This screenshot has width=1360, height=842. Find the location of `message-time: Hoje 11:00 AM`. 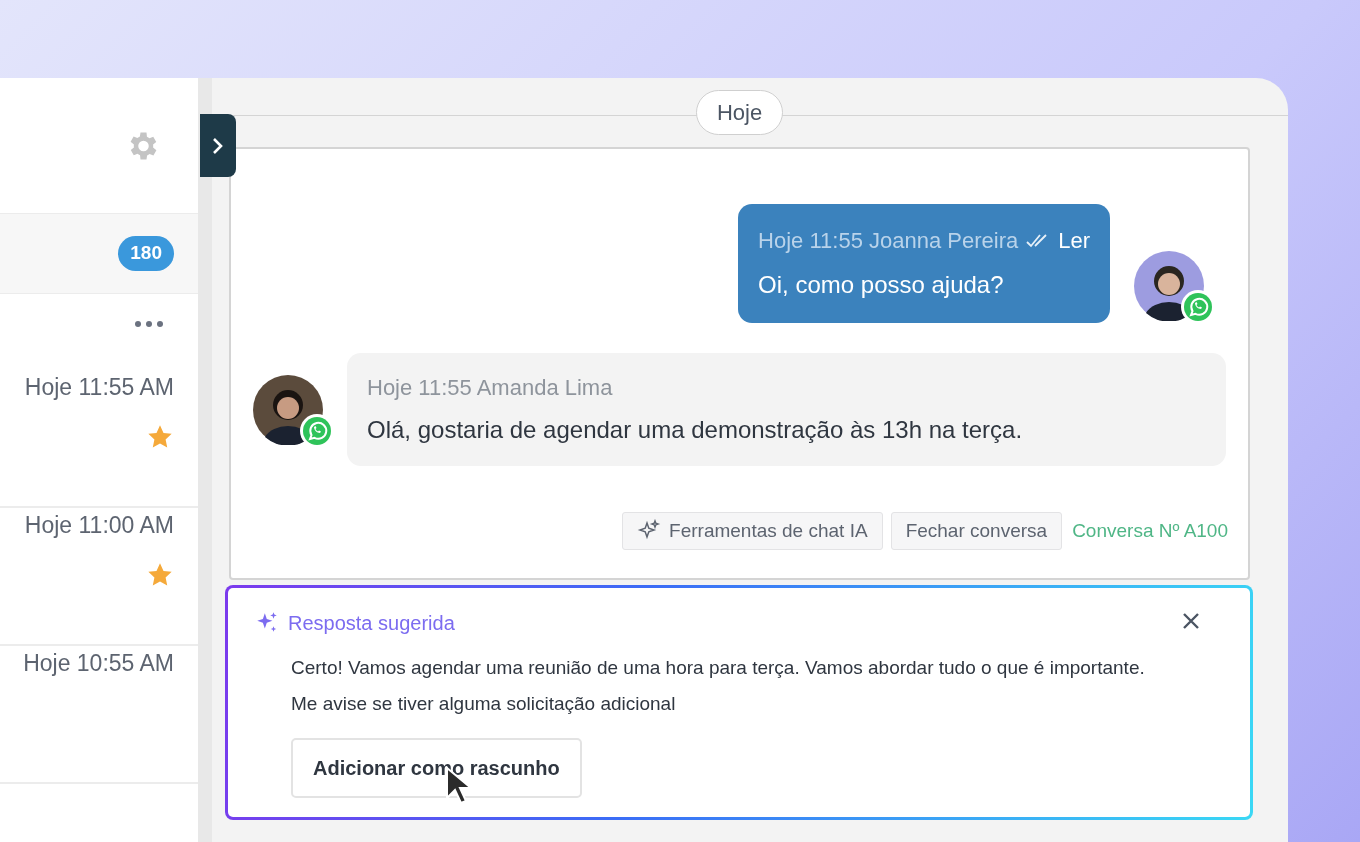

message-time: Hoje 11:00 AM is located at coordinates (99, 525).